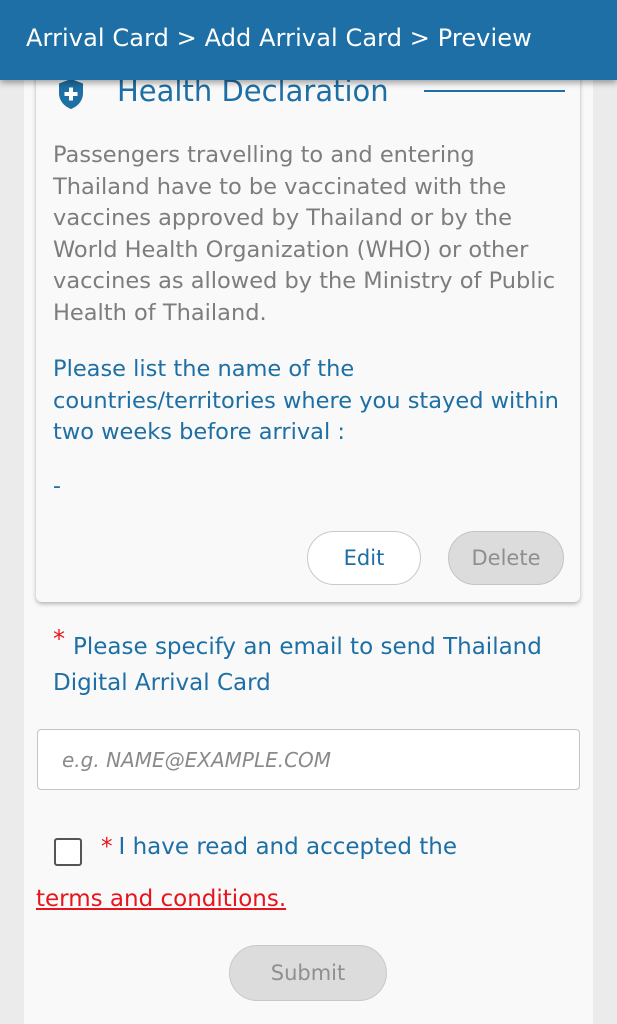 This screenshot has width=617, height=1024. What do you see at coordinates (494, 91) in the screenshot?
I see `title-divider` at bounding box center [494, 91].